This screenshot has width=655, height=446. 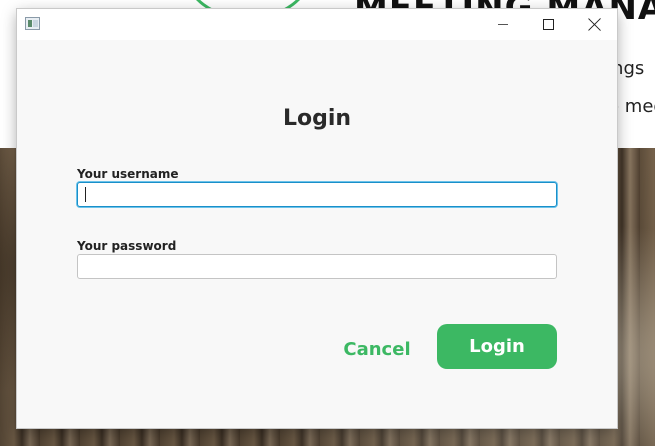 What do you see at coordinates (127, 246) in the screenshot?
I see `password-label: Your password` at bounding box center [127, 246].